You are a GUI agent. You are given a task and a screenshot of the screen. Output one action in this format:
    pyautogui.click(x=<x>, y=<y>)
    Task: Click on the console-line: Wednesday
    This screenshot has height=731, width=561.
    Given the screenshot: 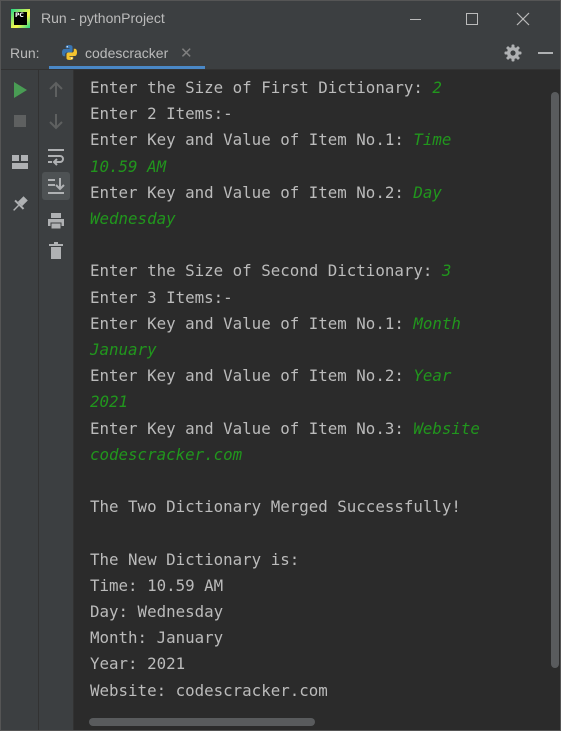 What is the action you would take?
    pyautogui.click(x=133, y=218)
    